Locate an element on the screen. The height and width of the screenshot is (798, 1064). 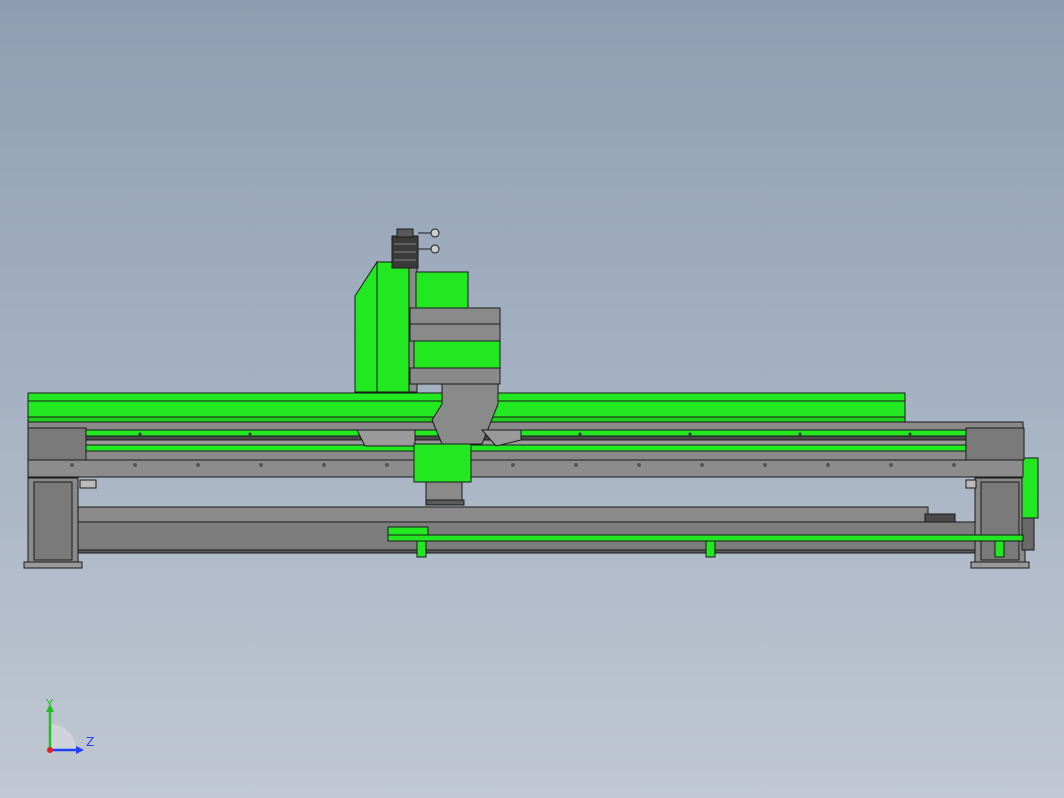
axis-triad: Y Z is located at coordinates (69, 725).